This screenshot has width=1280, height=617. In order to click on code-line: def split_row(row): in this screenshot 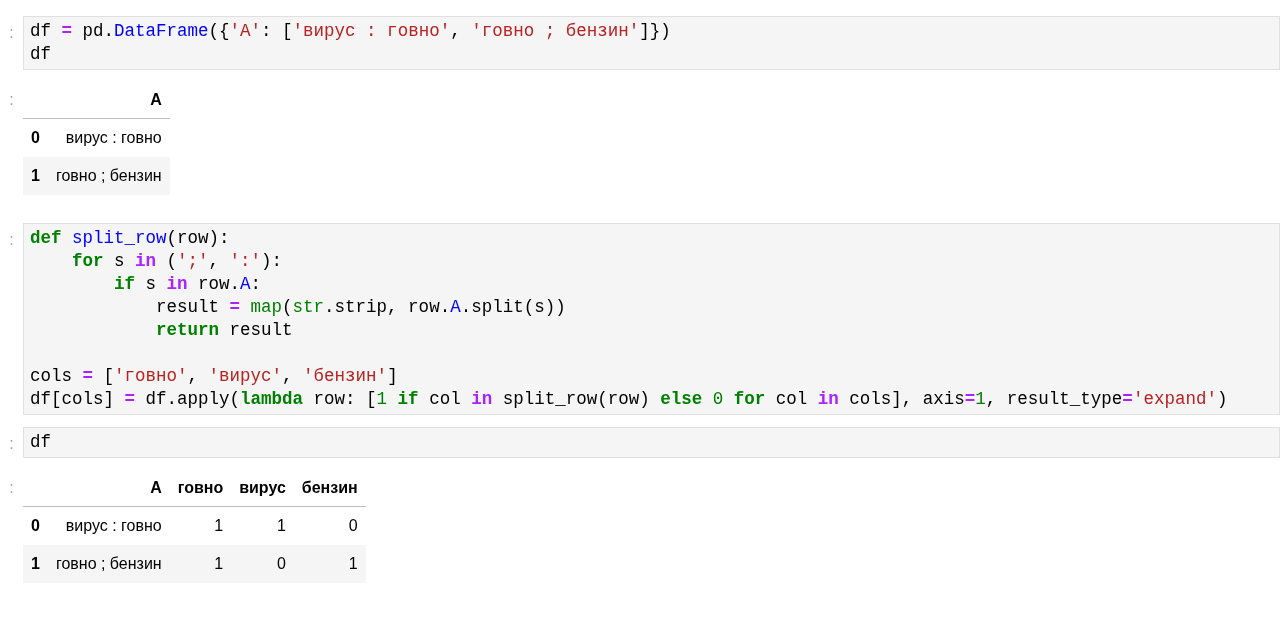, I will do `click(130, 238)`.